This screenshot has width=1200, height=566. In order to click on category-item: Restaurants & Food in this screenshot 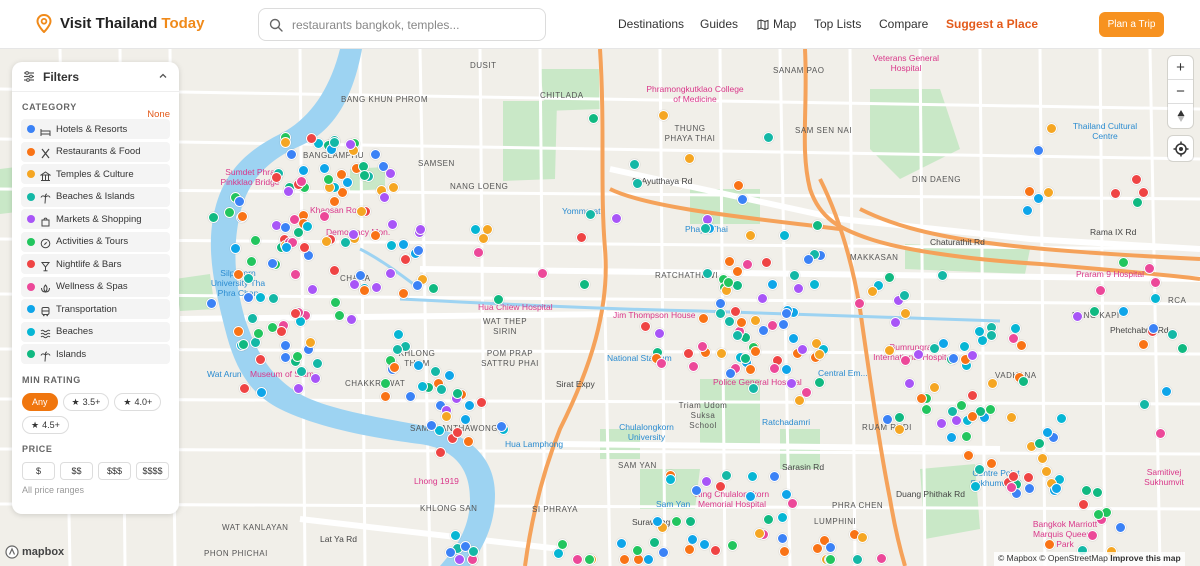, I will do `click(95, 151)`.